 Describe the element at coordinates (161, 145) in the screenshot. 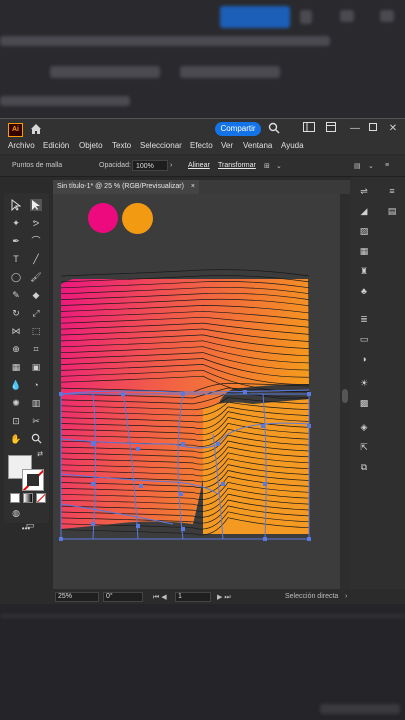

I see `menu-seleccionar: Seleccionar` at that location.